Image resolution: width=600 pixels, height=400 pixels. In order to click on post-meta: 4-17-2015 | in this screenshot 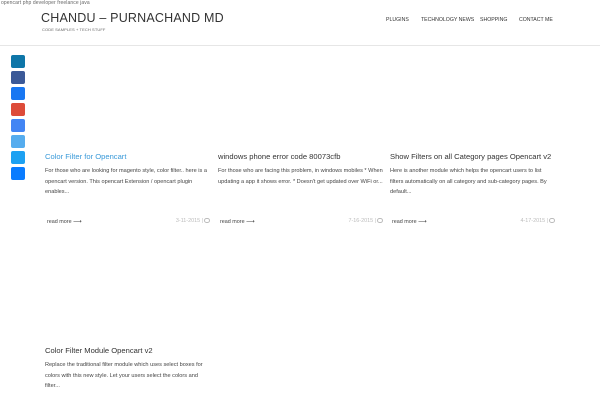, I will do `click(538, 221)`.